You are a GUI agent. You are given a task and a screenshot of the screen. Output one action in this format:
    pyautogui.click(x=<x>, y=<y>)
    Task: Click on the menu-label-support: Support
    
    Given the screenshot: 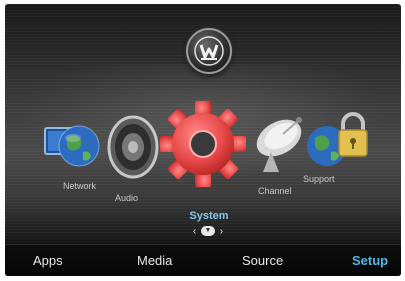 What is the action you would take?
    pyautogui.click(x=319, y=179)
    